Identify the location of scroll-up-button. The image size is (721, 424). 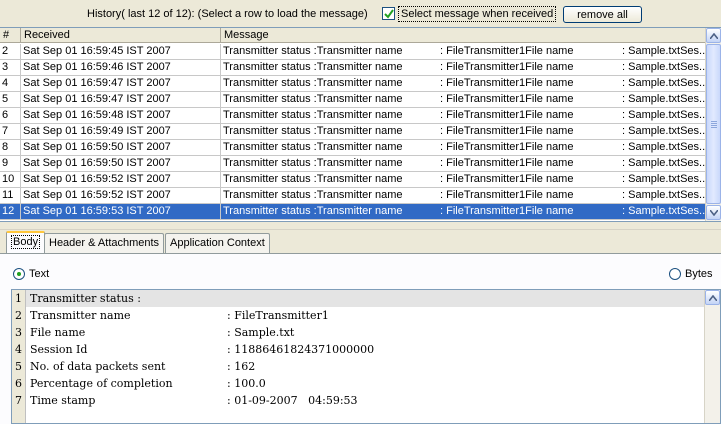
(713, 35).